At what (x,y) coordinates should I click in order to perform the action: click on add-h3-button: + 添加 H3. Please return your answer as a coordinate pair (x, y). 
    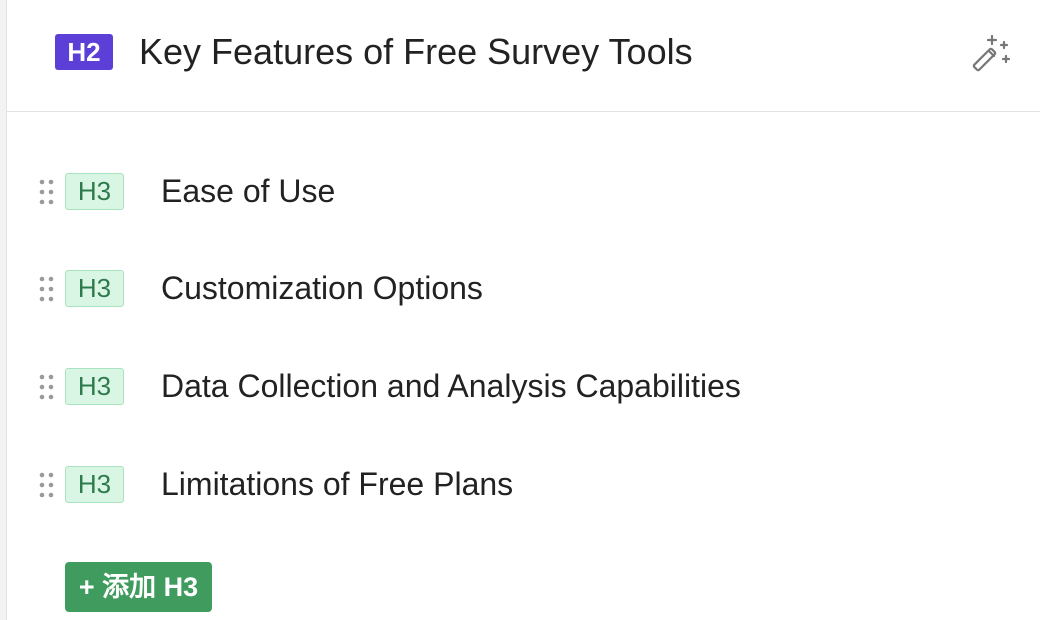
    Looking at the image, I should click on (138, 587).